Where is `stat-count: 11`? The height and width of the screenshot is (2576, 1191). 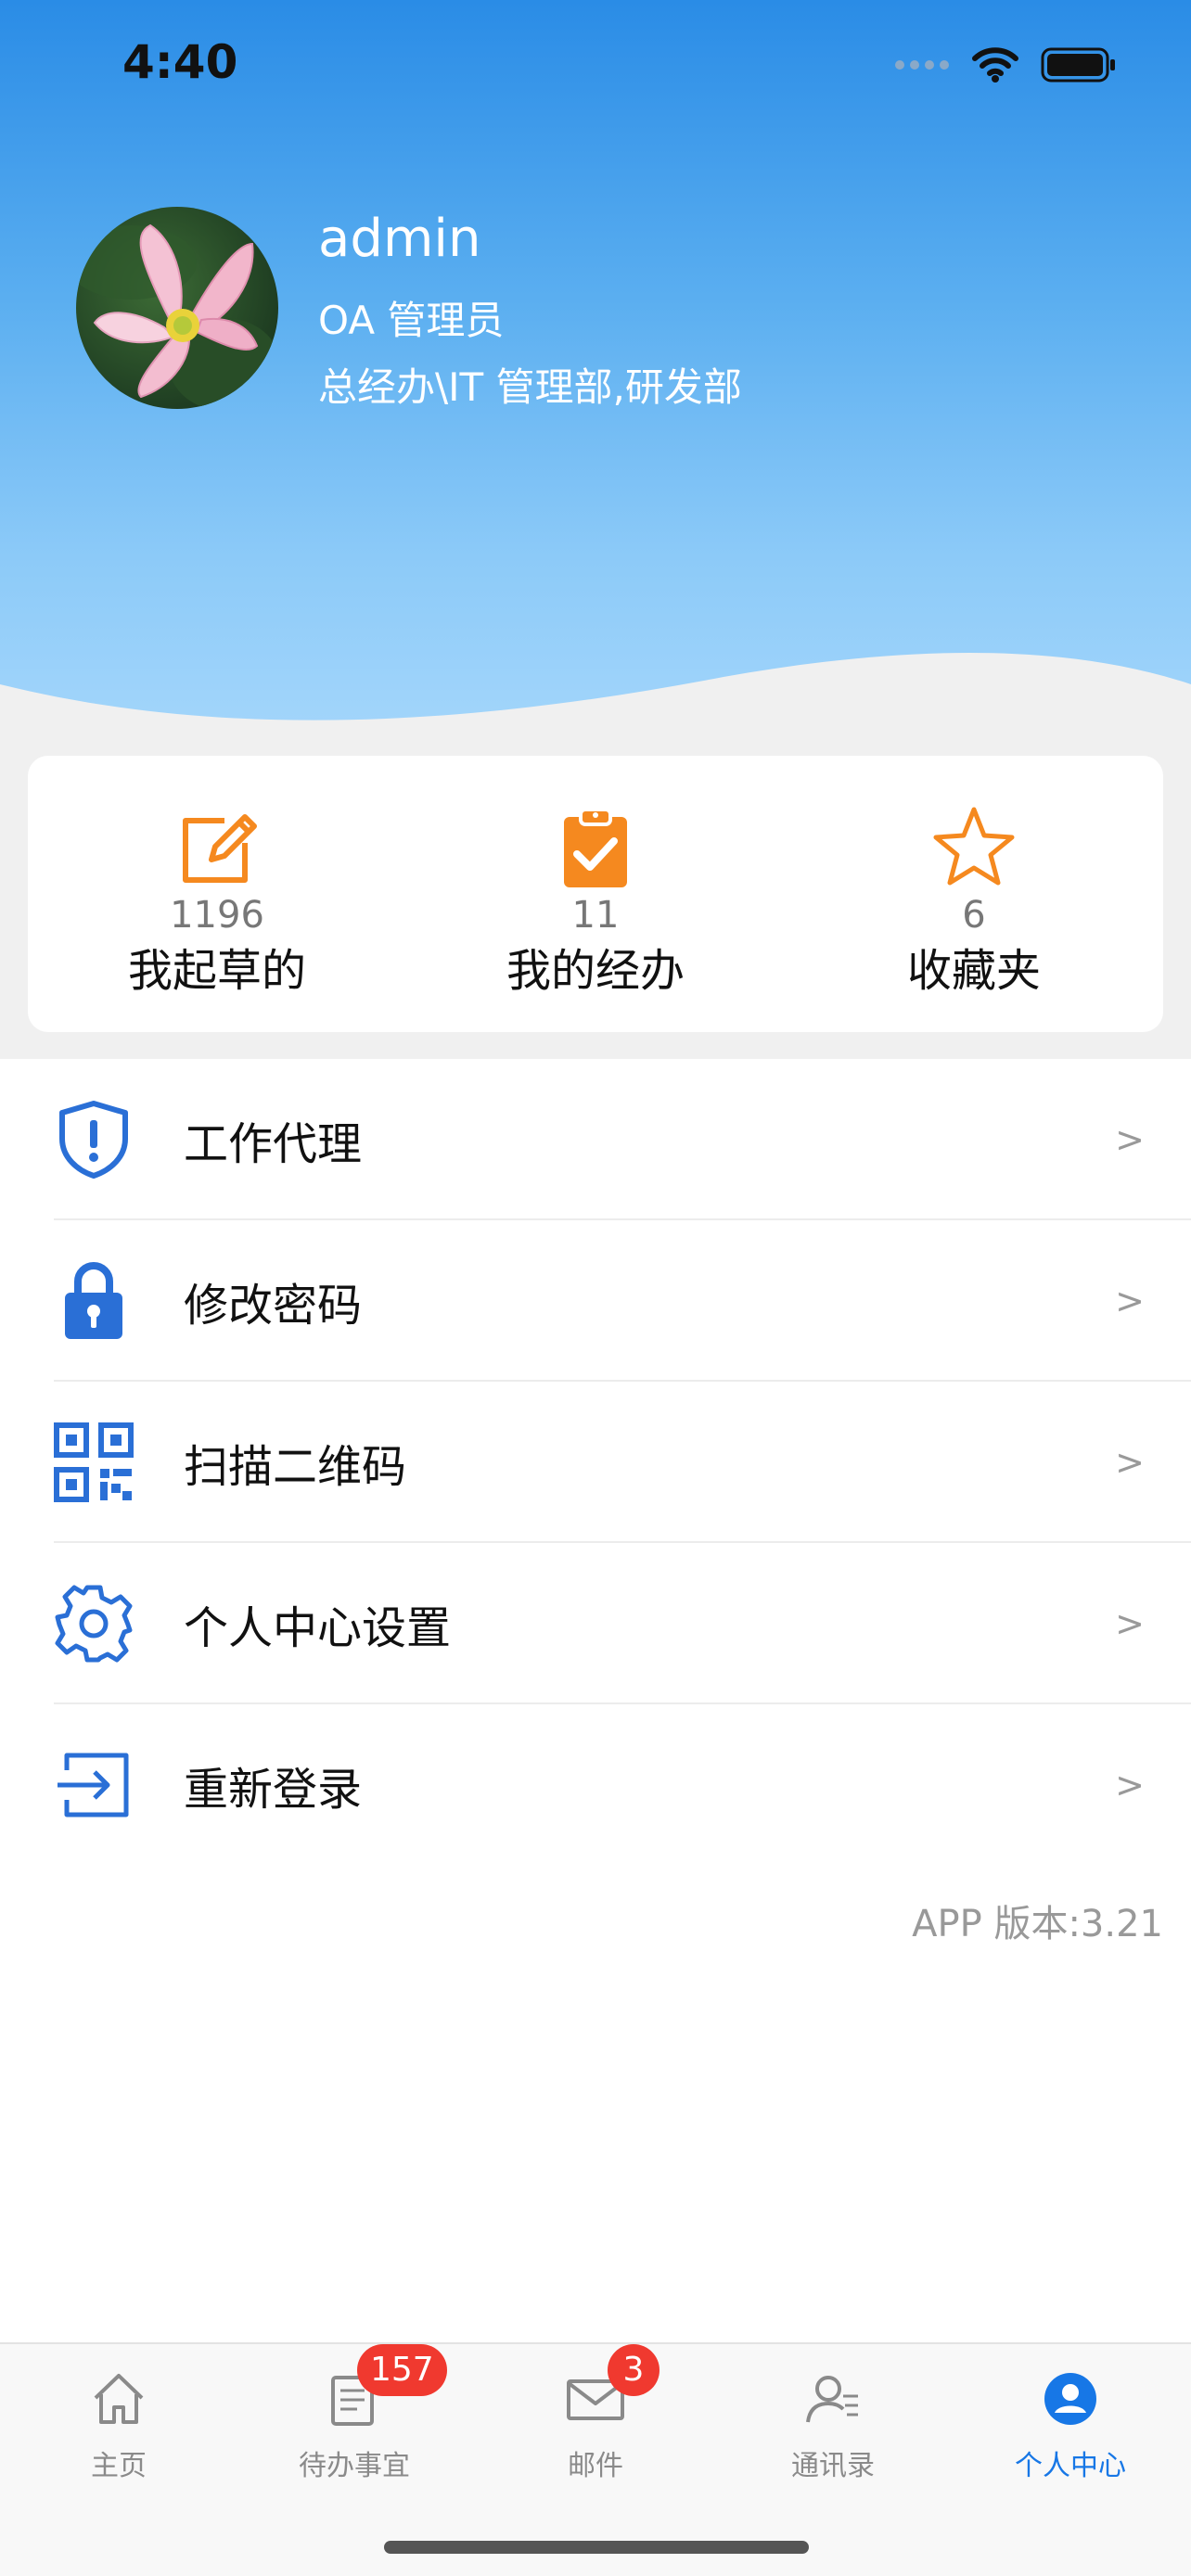 stat-count: 11 is located at coordinates (595, 916).